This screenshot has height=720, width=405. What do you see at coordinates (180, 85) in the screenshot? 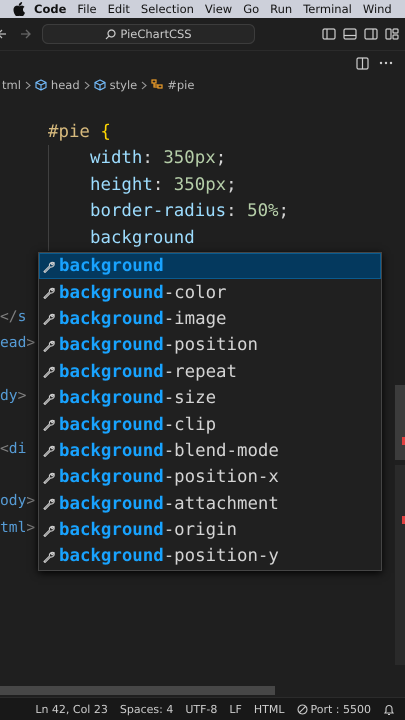
I see `breadcrumb-item: #pie` at bounding box center [180, 85].